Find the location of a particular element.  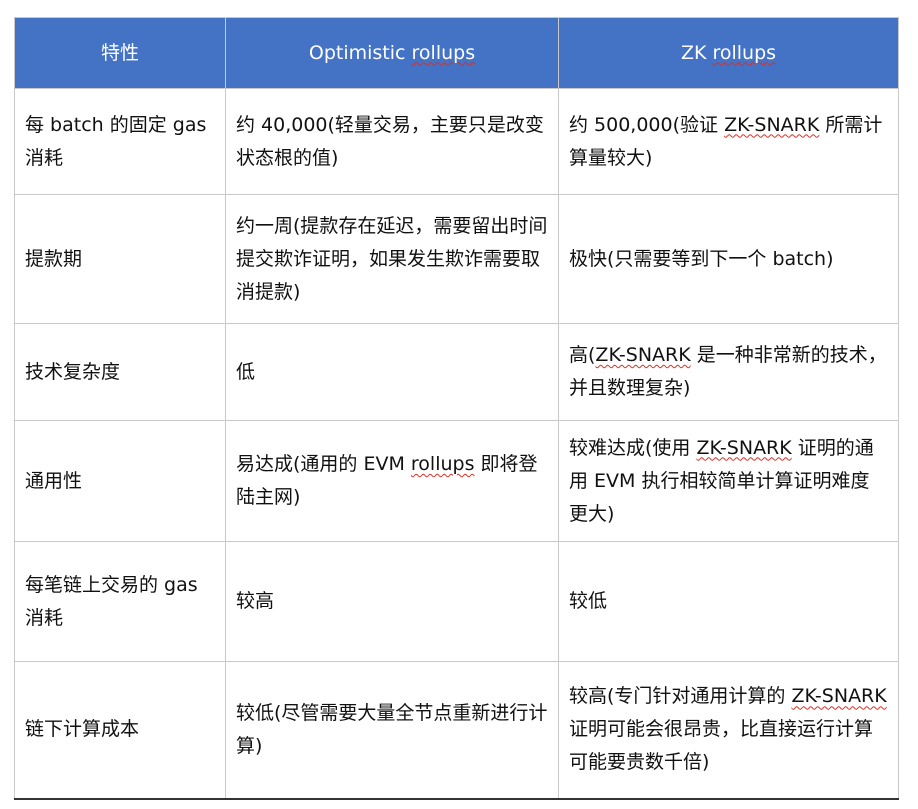

header-zk-rollups: ZK rollups is located at coordinates (728, 53).